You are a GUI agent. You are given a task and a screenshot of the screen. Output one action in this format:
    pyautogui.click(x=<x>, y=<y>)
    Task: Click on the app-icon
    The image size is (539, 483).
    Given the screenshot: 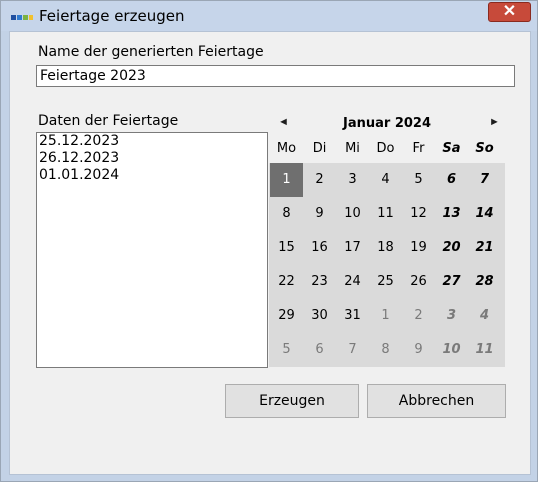 What is the action you would take?
    pyautogui.click(x=22, y=17)
    